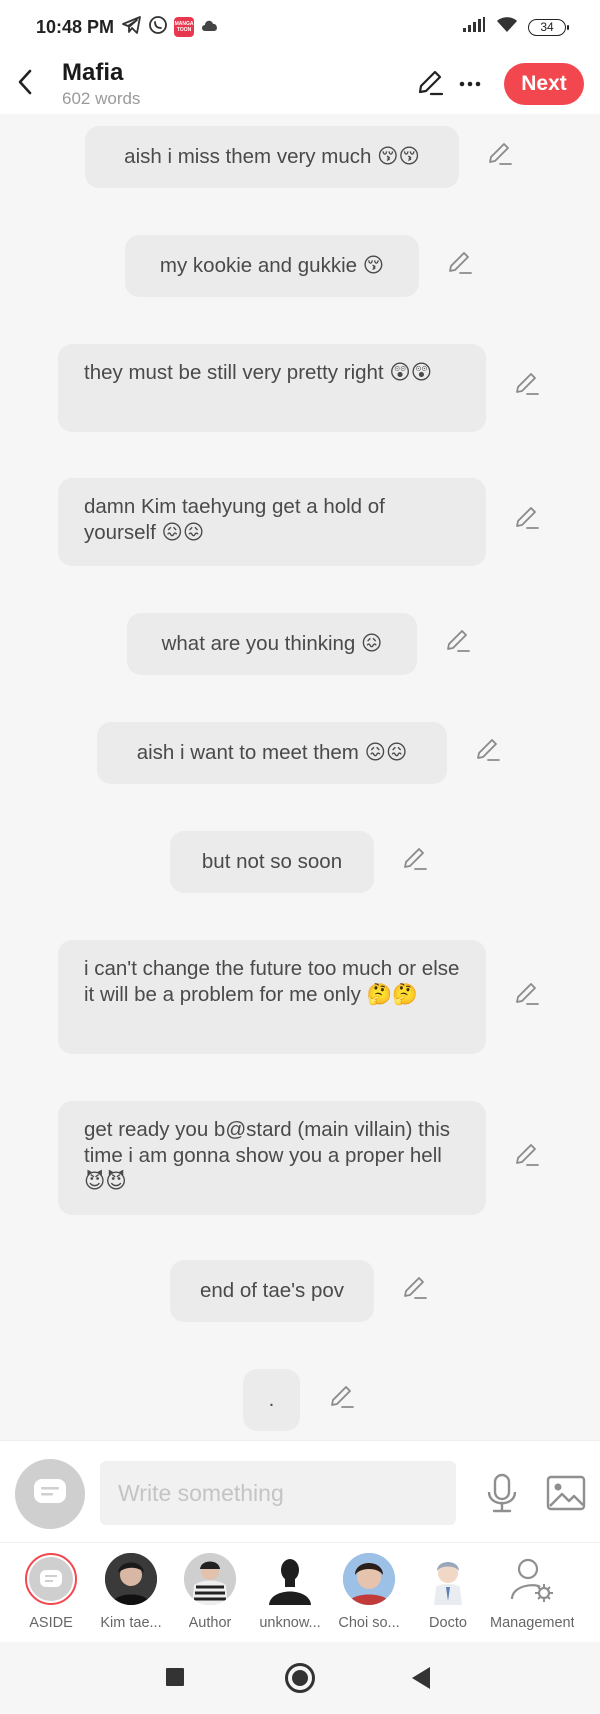 The image size is (600, 1714). I want to click on status-time: 10:48 PM, so click(75, 26).